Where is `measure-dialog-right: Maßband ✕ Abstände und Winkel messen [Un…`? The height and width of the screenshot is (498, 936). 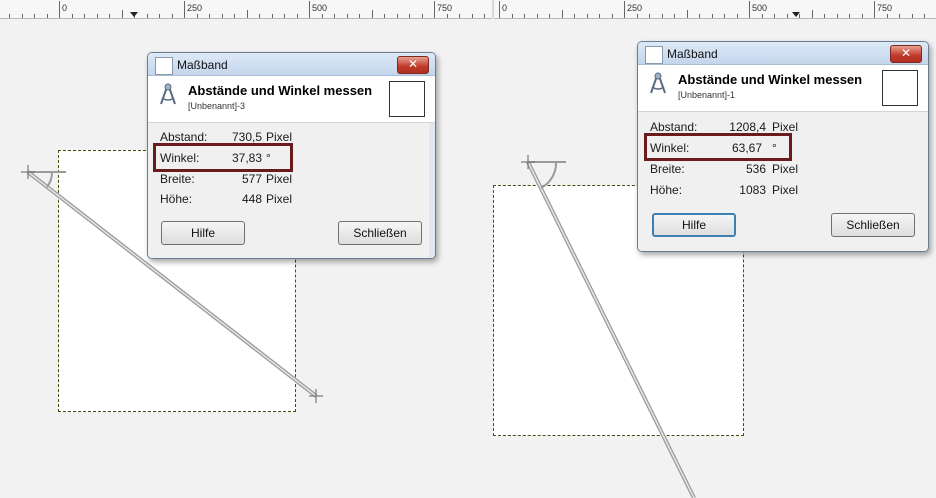
measure-dialog-right: Maßband ✕ Abstände und Winkel messen [Un… is located at coordinates (783, 146).